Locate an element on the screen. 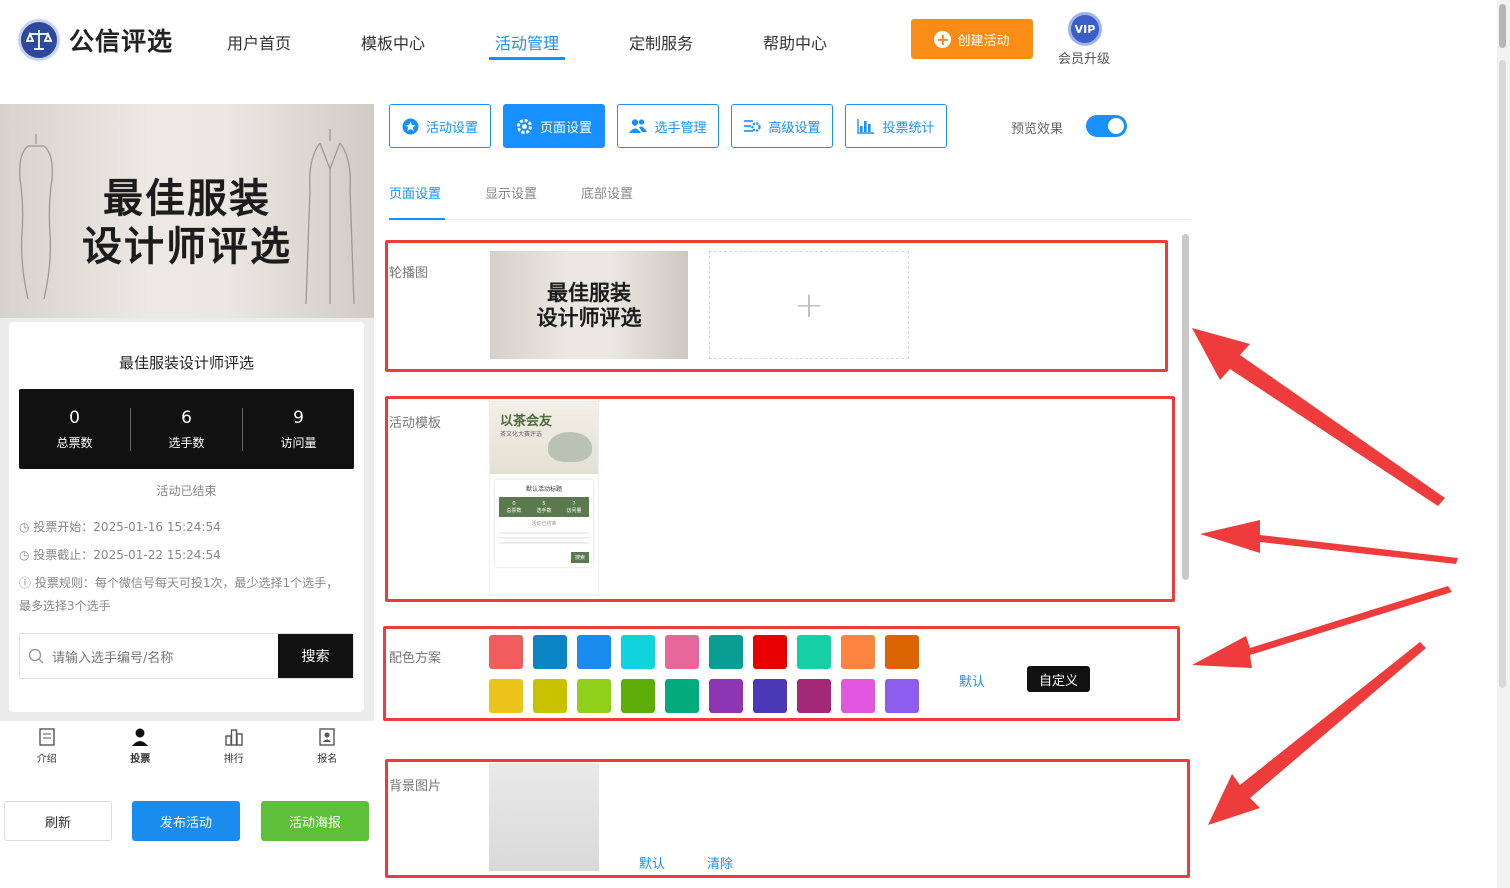 Image resolution: width=1510 pixels, height=888 pixels. advanced-settings-button: 高级设置 is located at coordinates (782, 126).